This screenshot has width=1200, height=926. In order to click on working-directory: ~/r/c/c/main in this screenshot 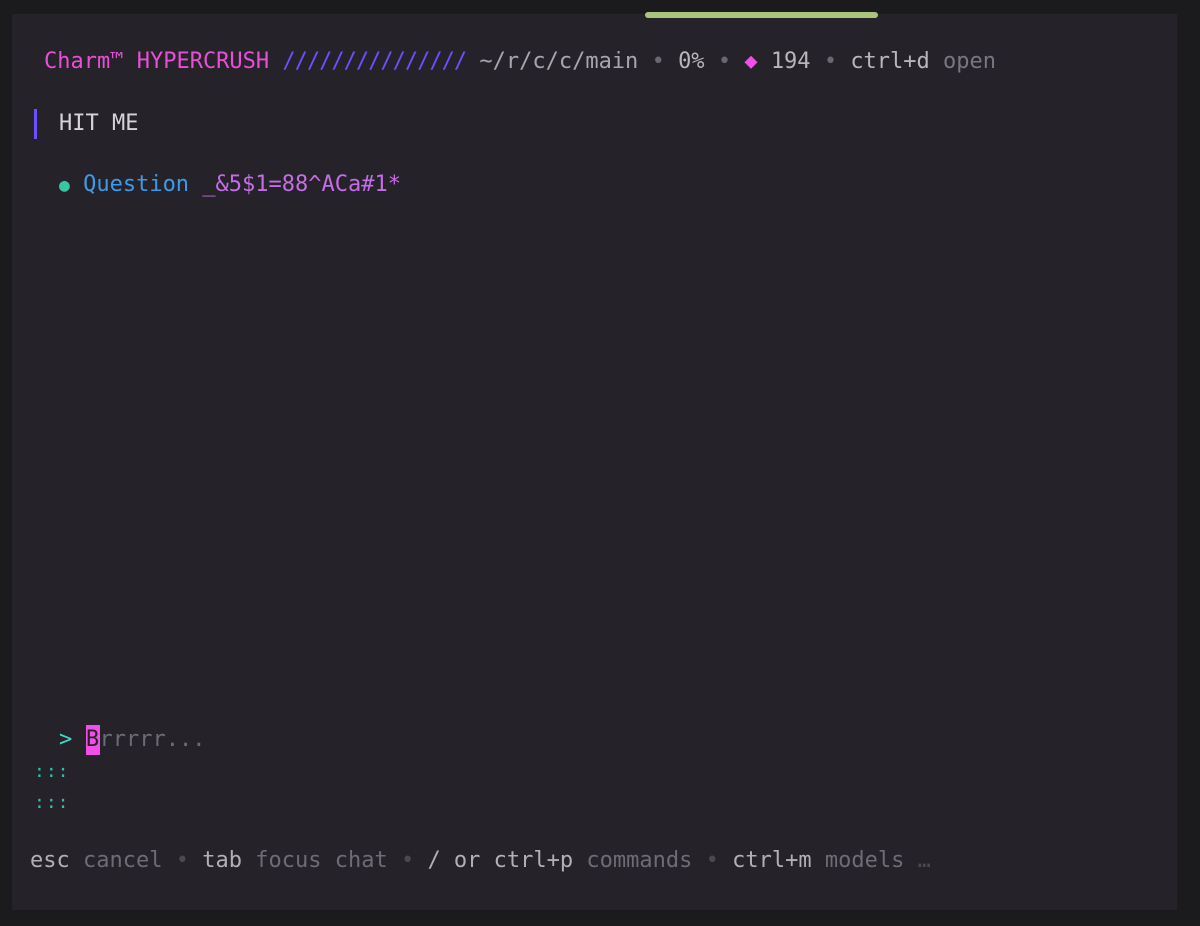, I will do `click(559, 61)`.